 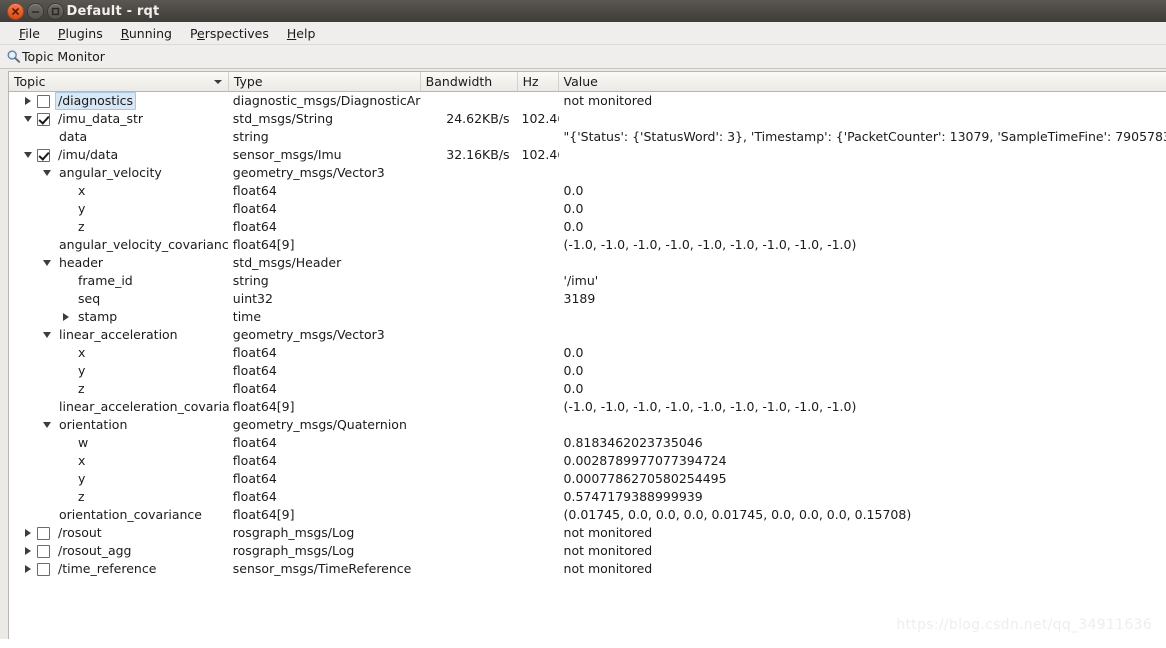 I want to click on menu-plugins: Plugins, so click(x=80, y=33).